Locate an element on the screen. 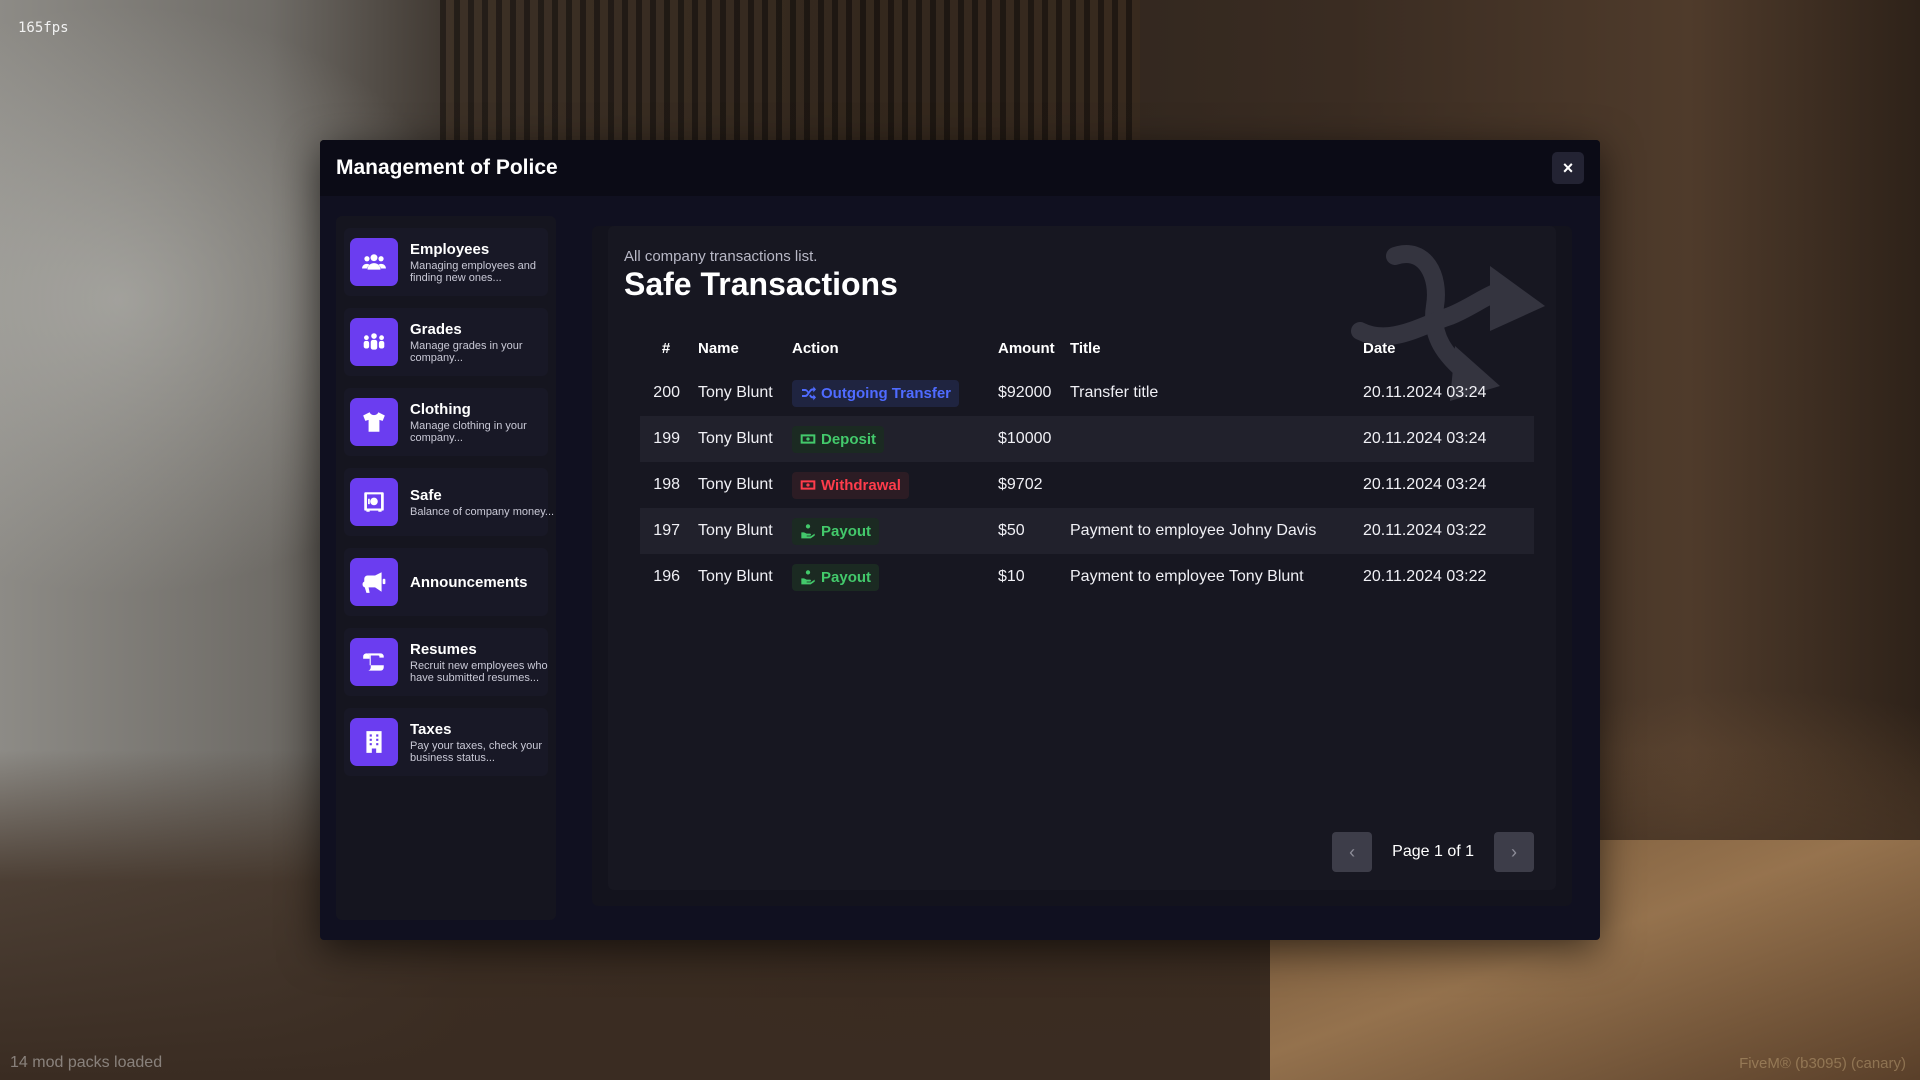  cell-id: 198 is located at coordinates (666, 484).